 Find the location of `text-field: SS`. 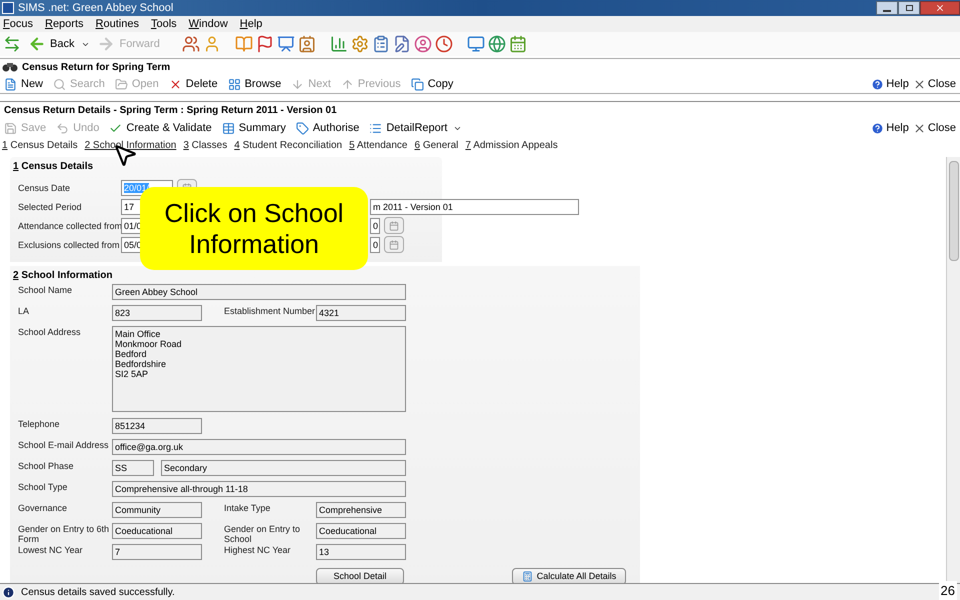

text-field: SS is located at coordinates (133, 468).